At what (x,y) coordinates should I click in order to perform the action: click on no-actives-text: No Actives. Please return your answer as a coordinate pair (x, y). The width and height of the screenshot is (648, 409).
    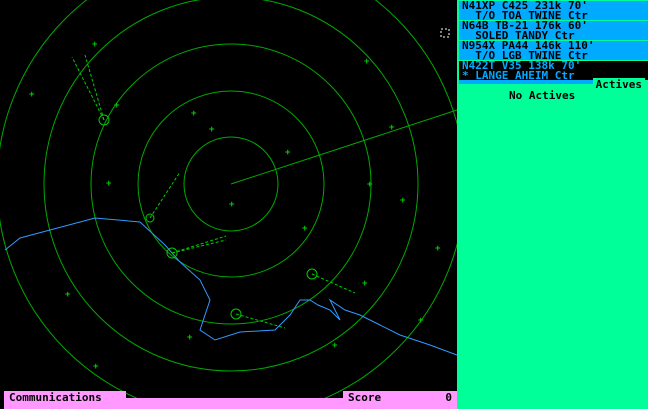
    Looking at the image, I should click on (542, 95).